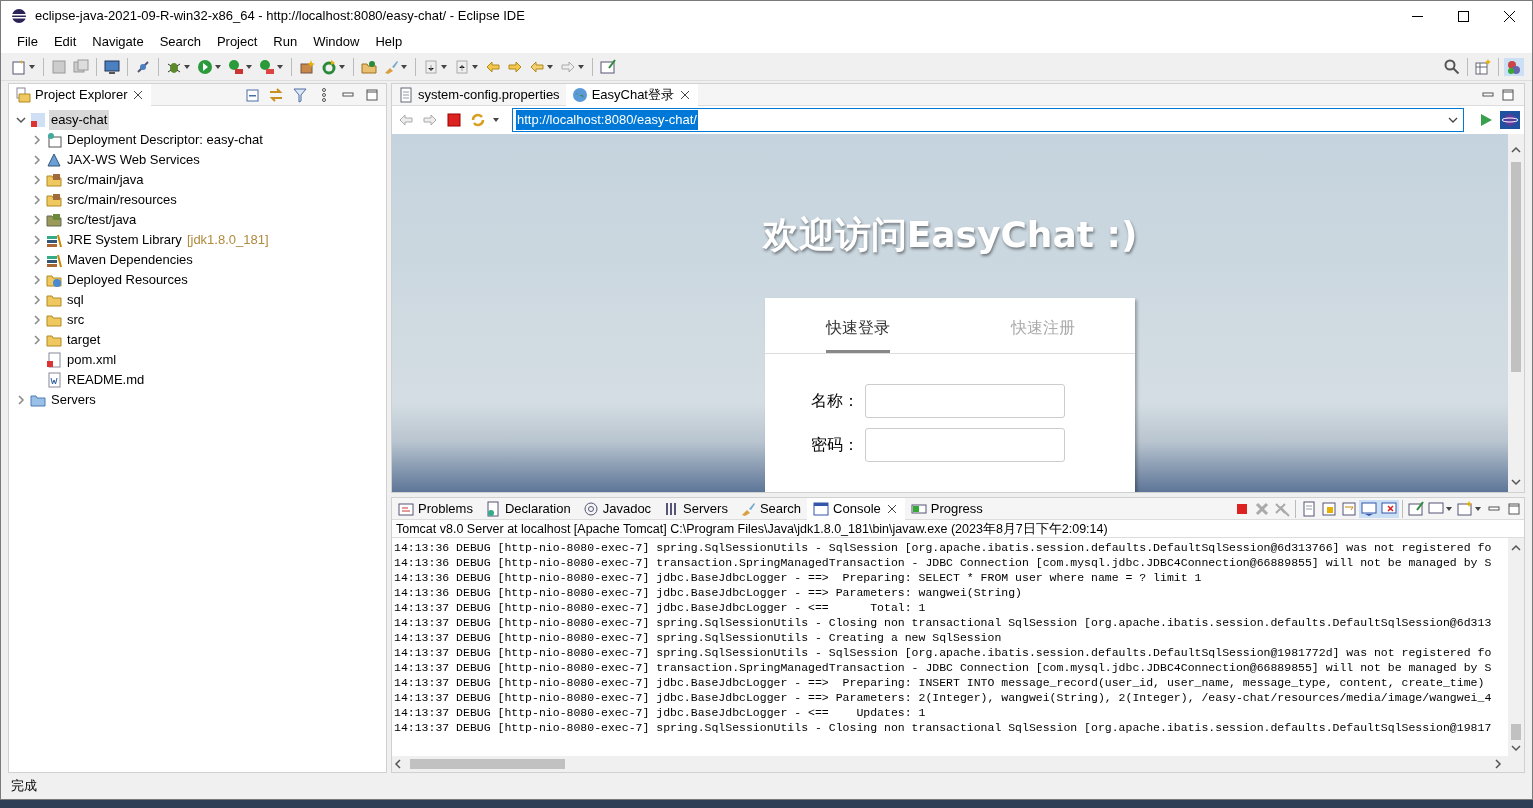 Image resolution: width=1533 pixels, height=808 pixels. Describe the element at coordinates (631, 94) in the screenshot. I see `editor-tab: EasyChat登录` at that location.